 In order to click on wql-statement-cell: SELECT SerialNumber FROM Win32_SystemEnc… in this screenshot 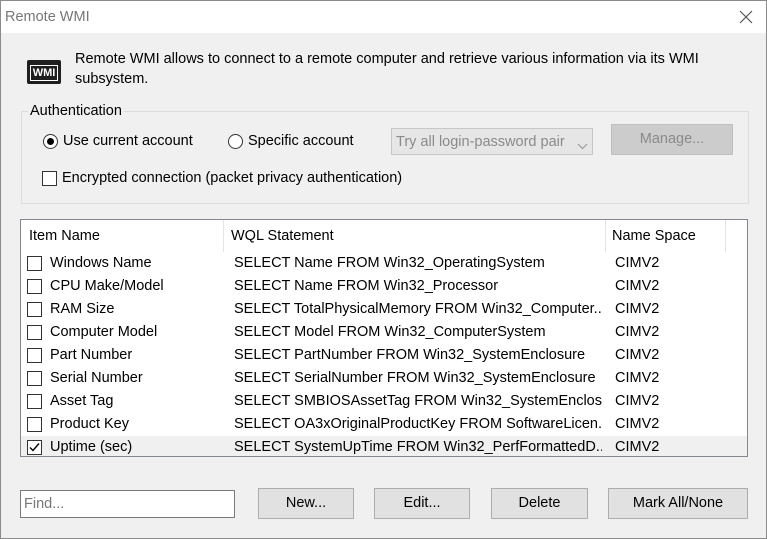, I will do `click(415, 378)`.